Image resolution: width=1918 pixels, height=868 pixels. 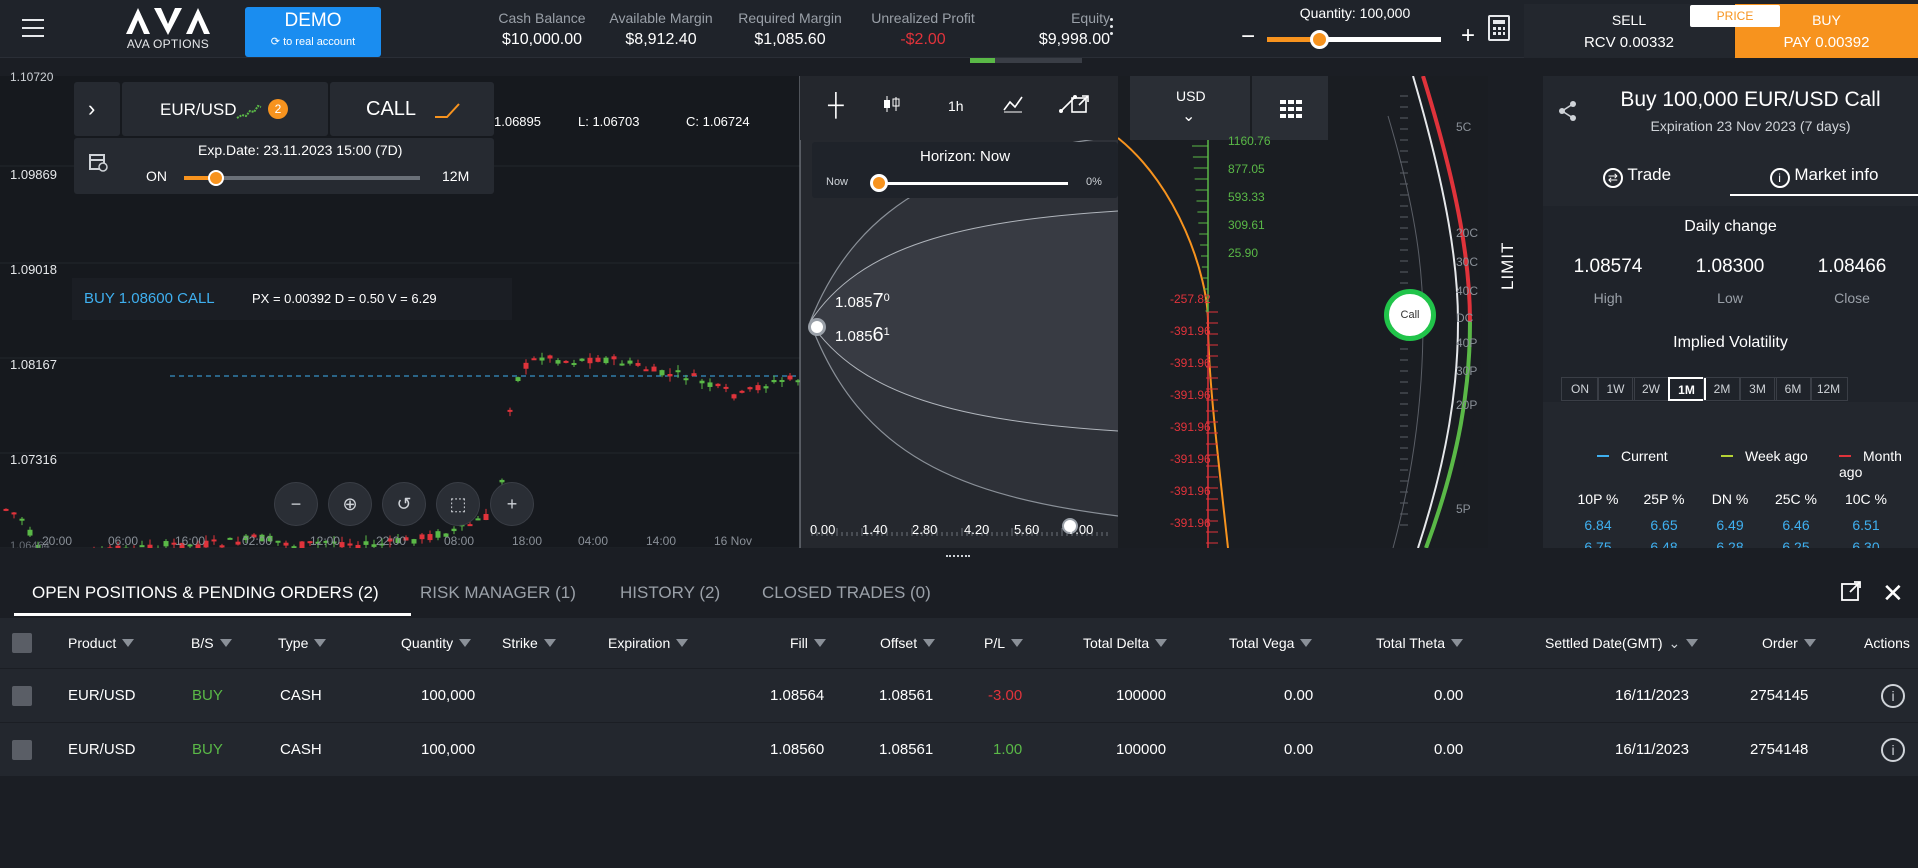 I want to click on symbol-selector: EUR/USD 2, so click(x=225, y=109).